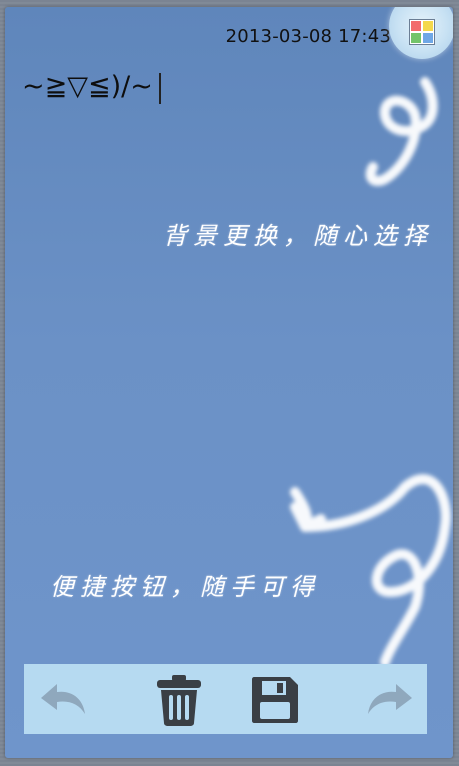  What do you see at coordinates (225, 699) in the screenshot?
I see `bottom-toolbar` at bounding box center [225, 699].